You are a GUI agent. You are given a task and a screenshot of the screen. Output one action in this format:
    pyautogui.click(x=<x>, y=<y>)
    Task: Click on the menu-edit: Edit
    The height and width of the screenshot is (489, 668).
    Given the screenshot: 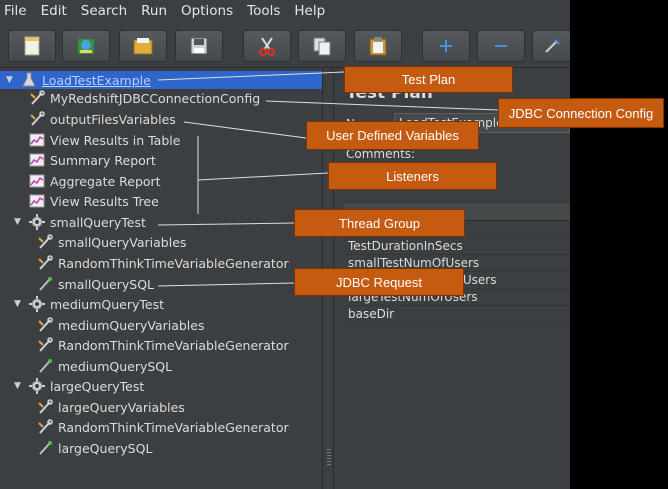 What is the action you would take?
    pyautogui.click(x=54, y=11)
    